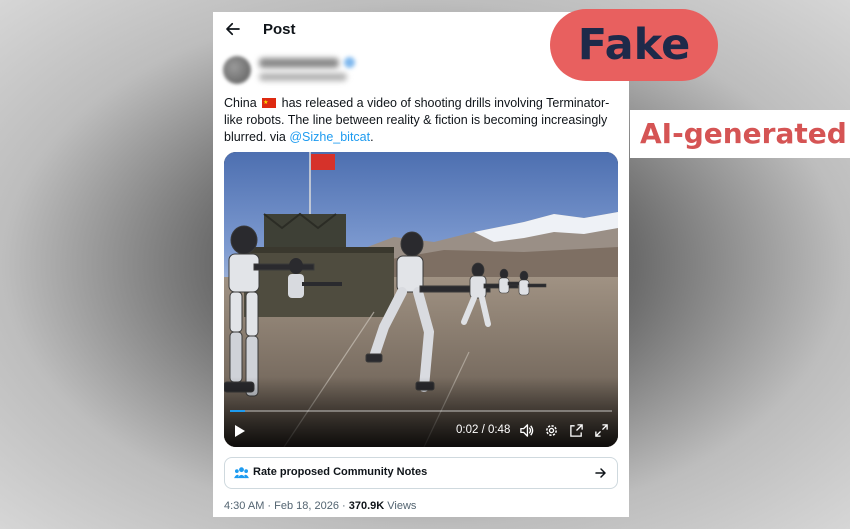 The width and height of the screenshot is (850, 529). Describe the element at coordinates (349, 62) in the screenshot. I see `verified-badge-icon` at that location.